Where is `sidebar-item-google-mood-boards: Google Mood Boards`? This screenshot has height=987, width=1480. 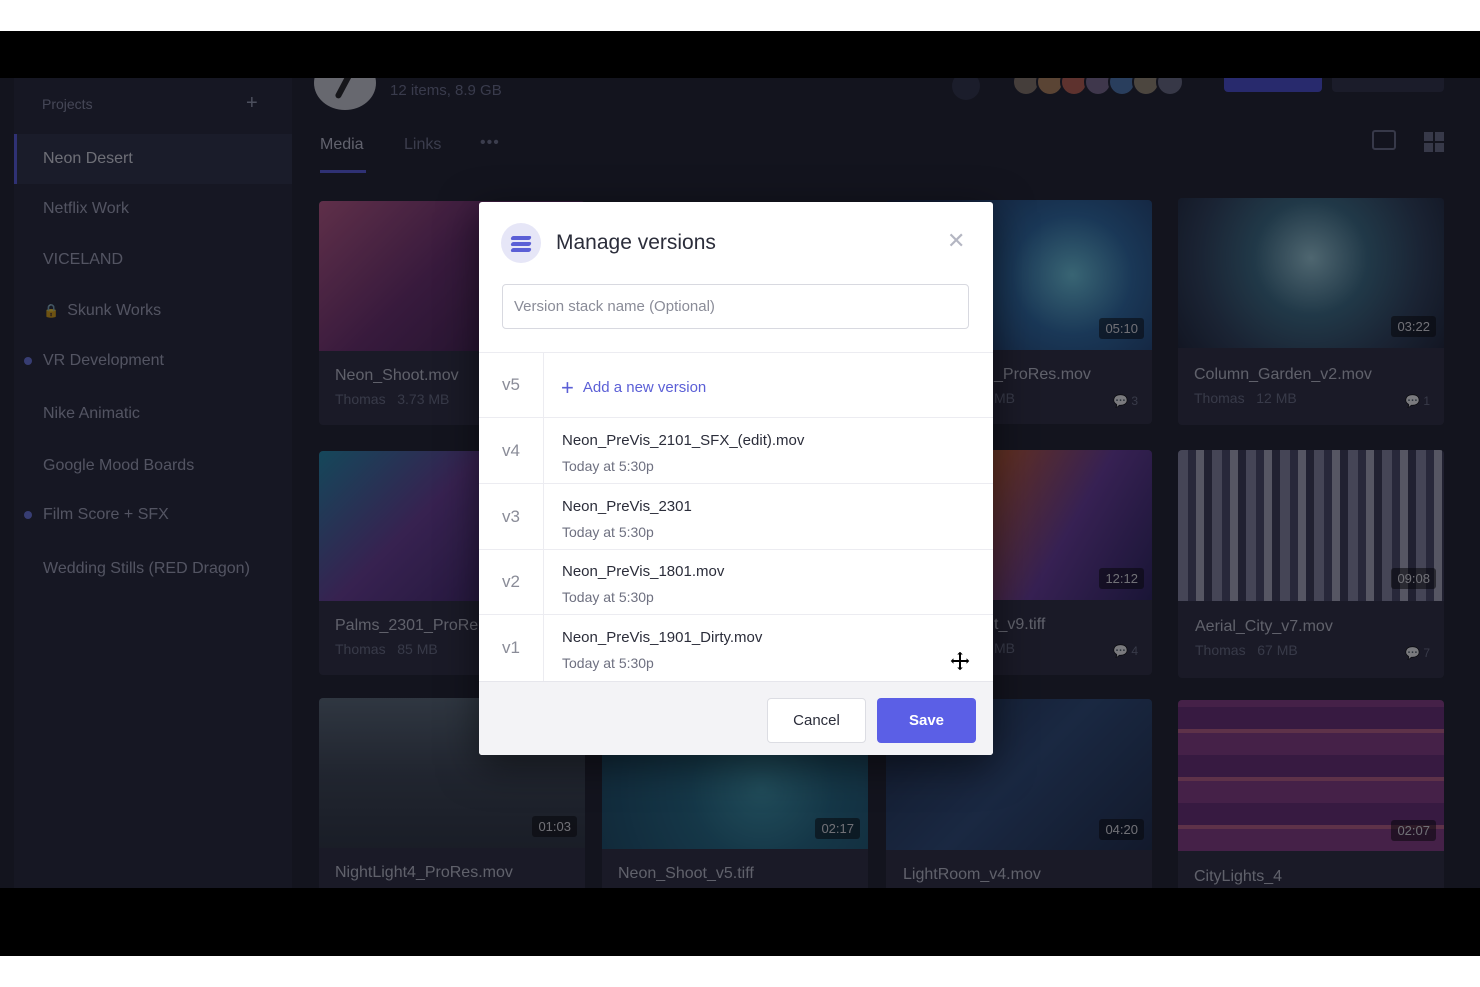
sidebar-item-google-mood-boards: Google Mood Boards is located at coordinates (153, 466).